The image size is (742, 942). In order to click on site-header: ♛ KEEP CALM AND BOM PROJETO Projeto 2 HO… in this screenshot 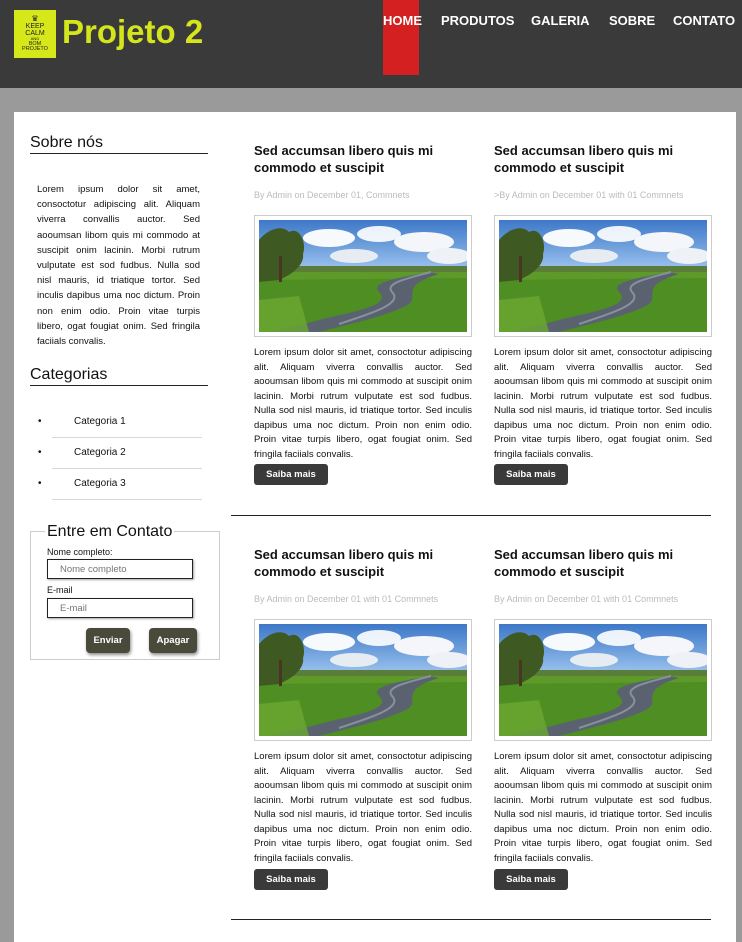, I will do `click(371, 44)`.